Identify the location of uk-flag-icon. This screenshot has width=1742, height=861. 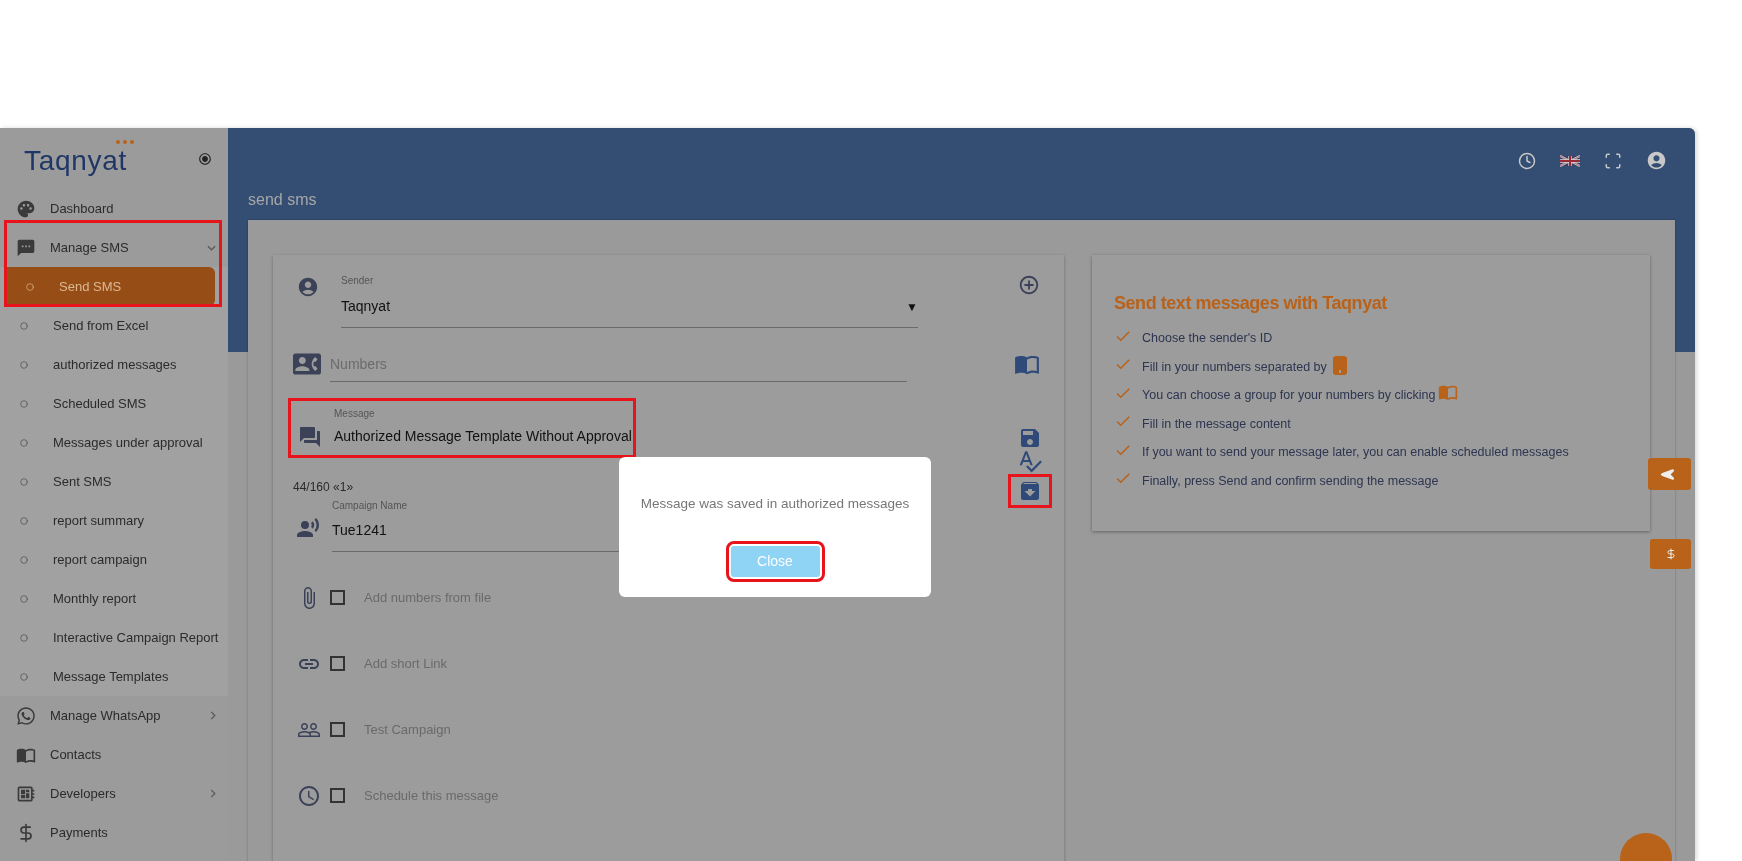
(1570, 160).